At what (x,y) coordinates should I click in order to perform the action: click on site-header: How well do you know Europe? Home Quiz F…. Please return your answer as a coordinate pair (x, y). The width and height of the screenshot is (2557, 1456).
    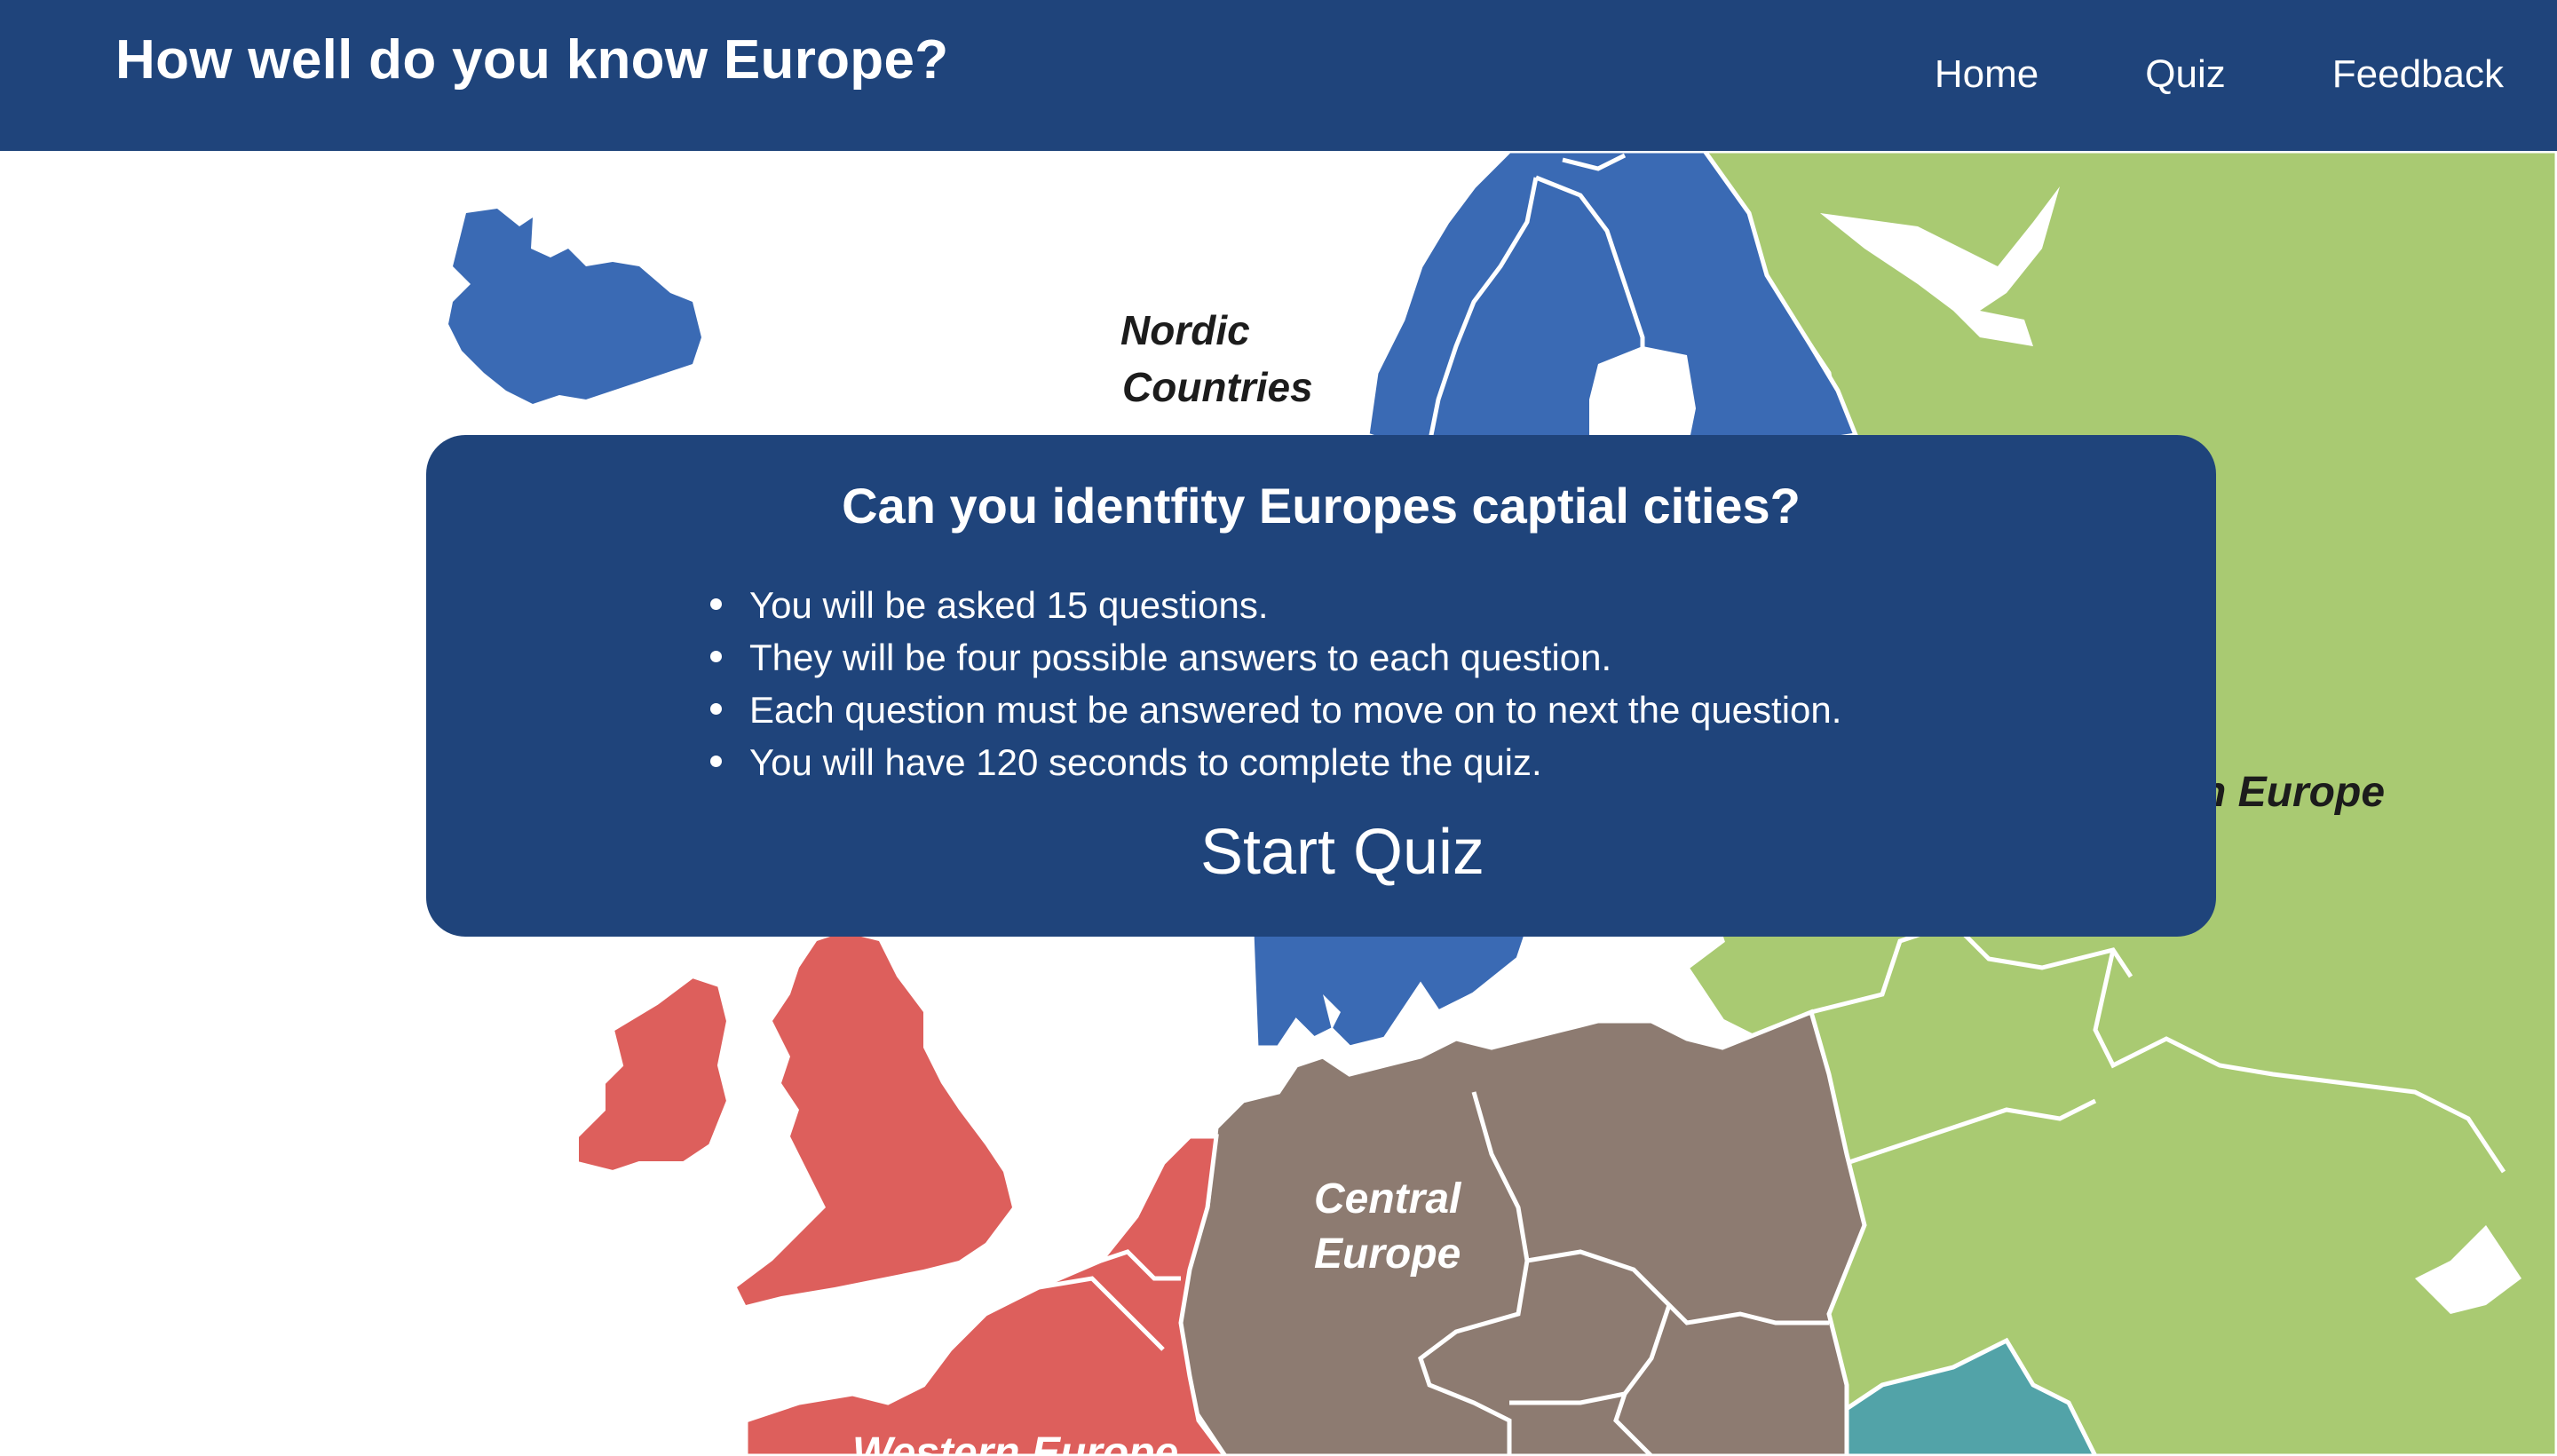
    Looking at the image, I should click on (1278, 75).